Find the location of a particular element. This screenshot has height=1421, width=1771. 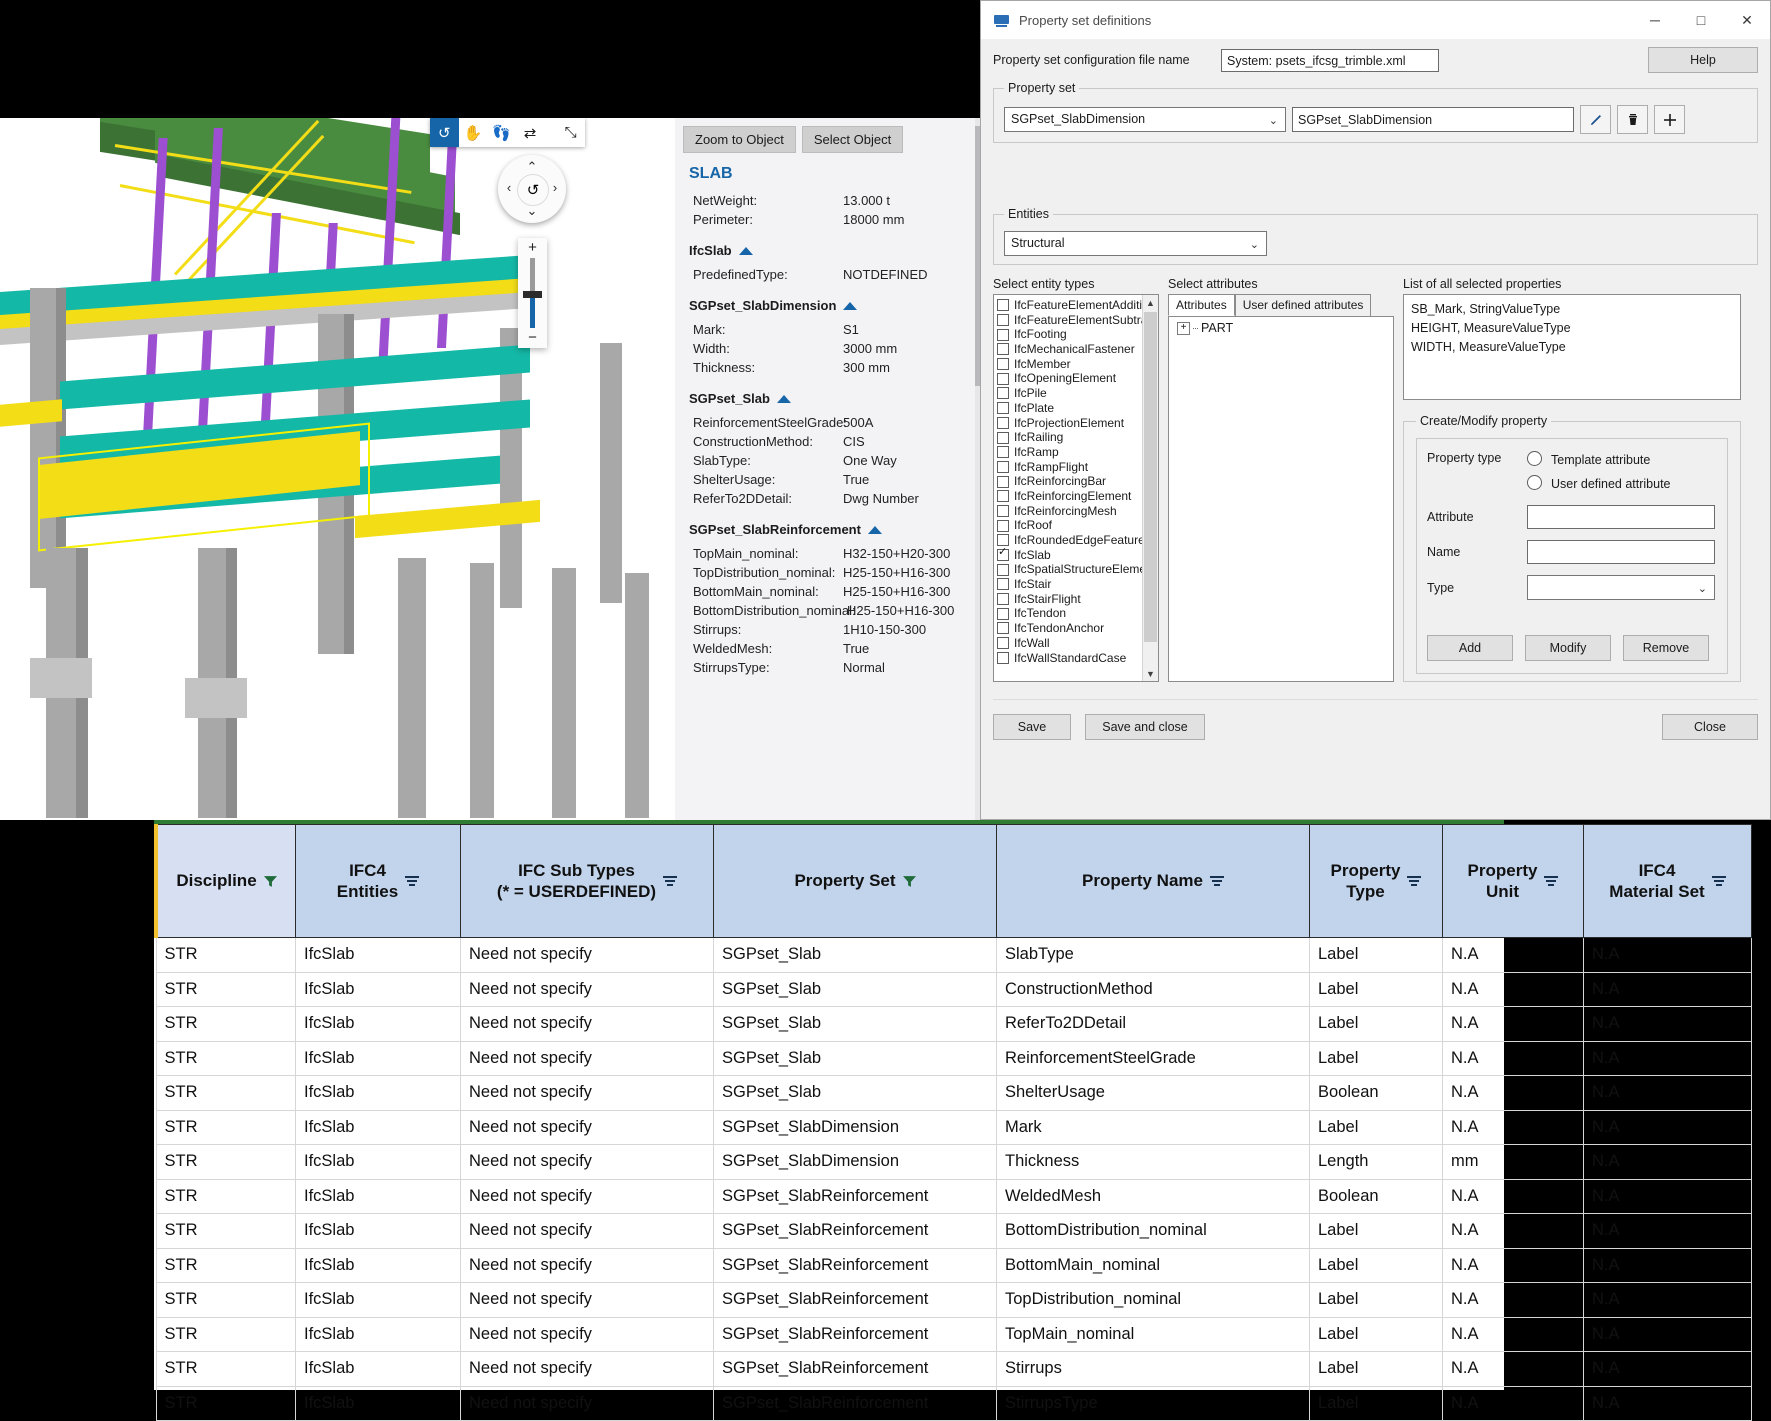

navigation-dial: ⌃ ⌄ ‹ › ↺ is located at coordinates (532, 189).